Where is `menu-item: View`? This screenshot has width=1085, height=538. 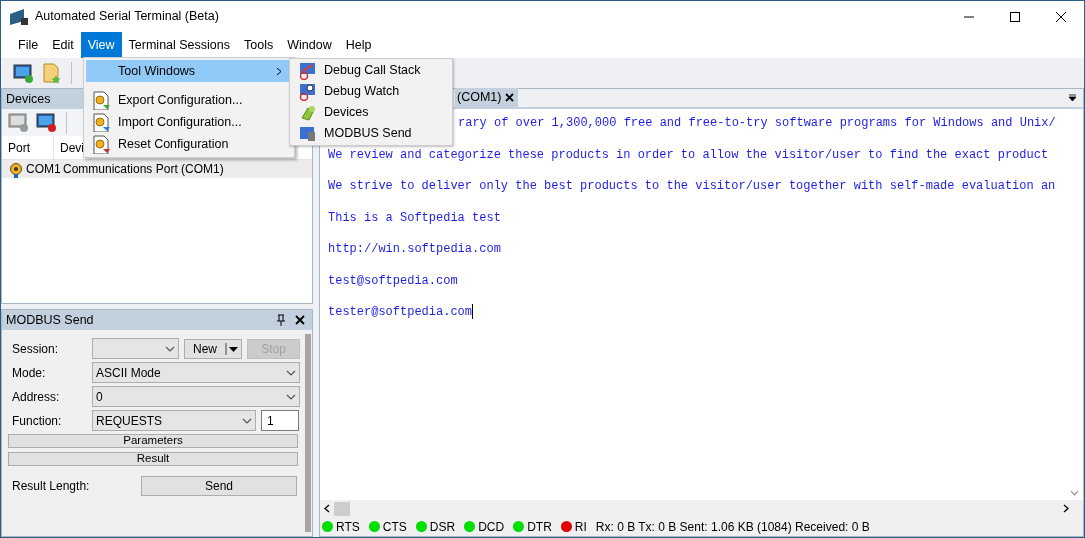
menu-item: View is located at coordinates (101, 45).